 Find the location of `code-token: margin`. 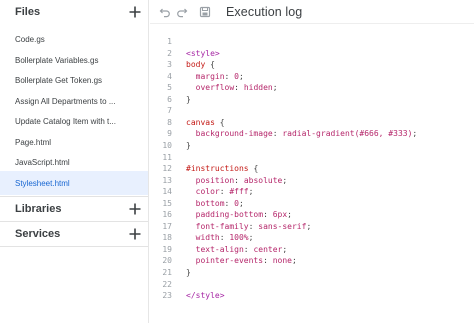

code-token: margin is located at coordinates (205, 76).